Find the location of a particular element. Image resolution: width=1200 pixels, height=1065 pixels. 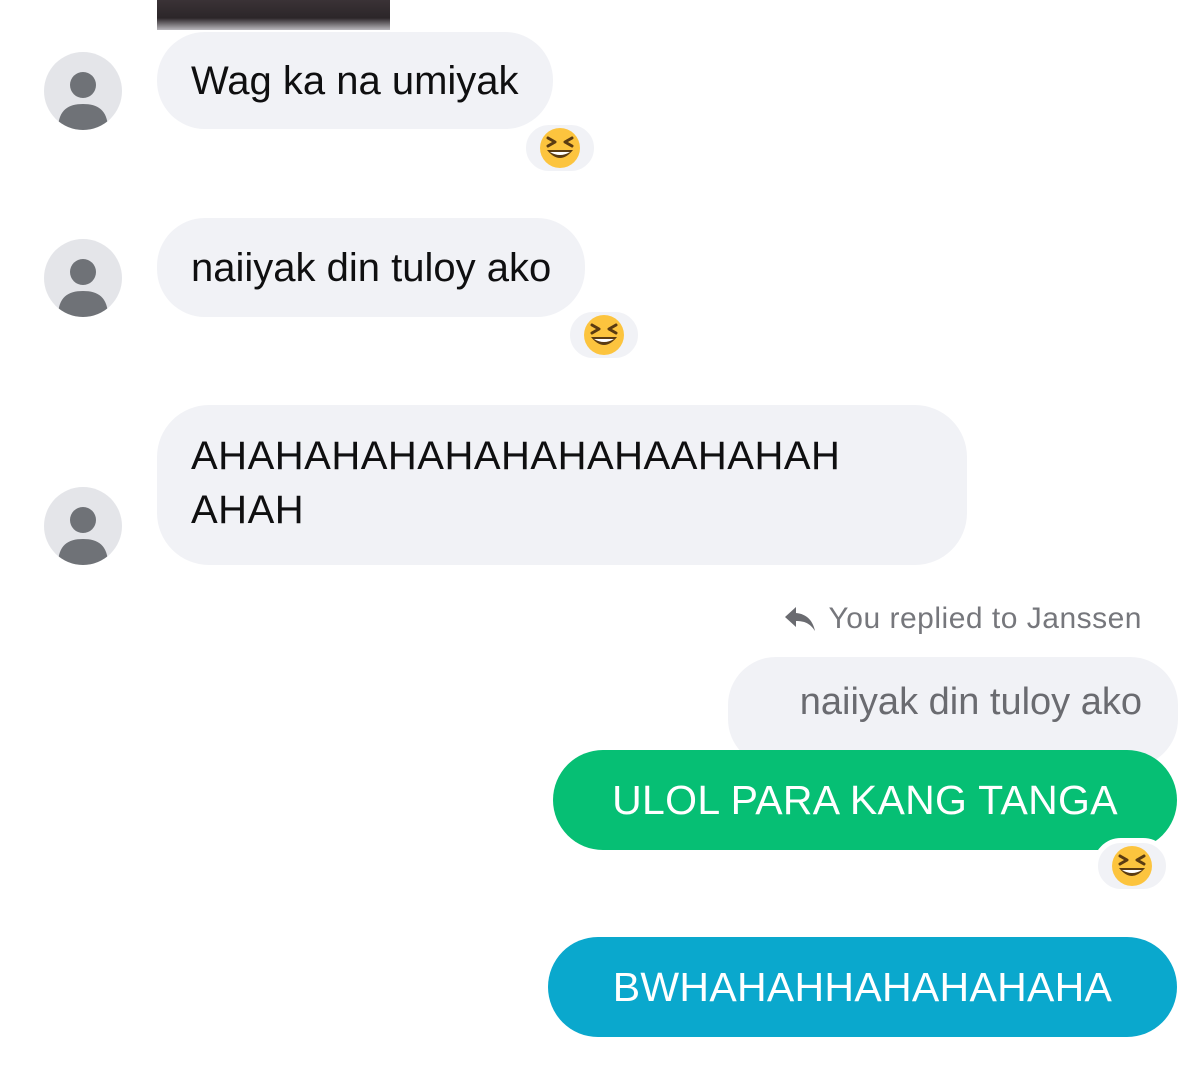

incoming-message-bubble: Wag ka na umiyak is located at coordinates (355, 80).